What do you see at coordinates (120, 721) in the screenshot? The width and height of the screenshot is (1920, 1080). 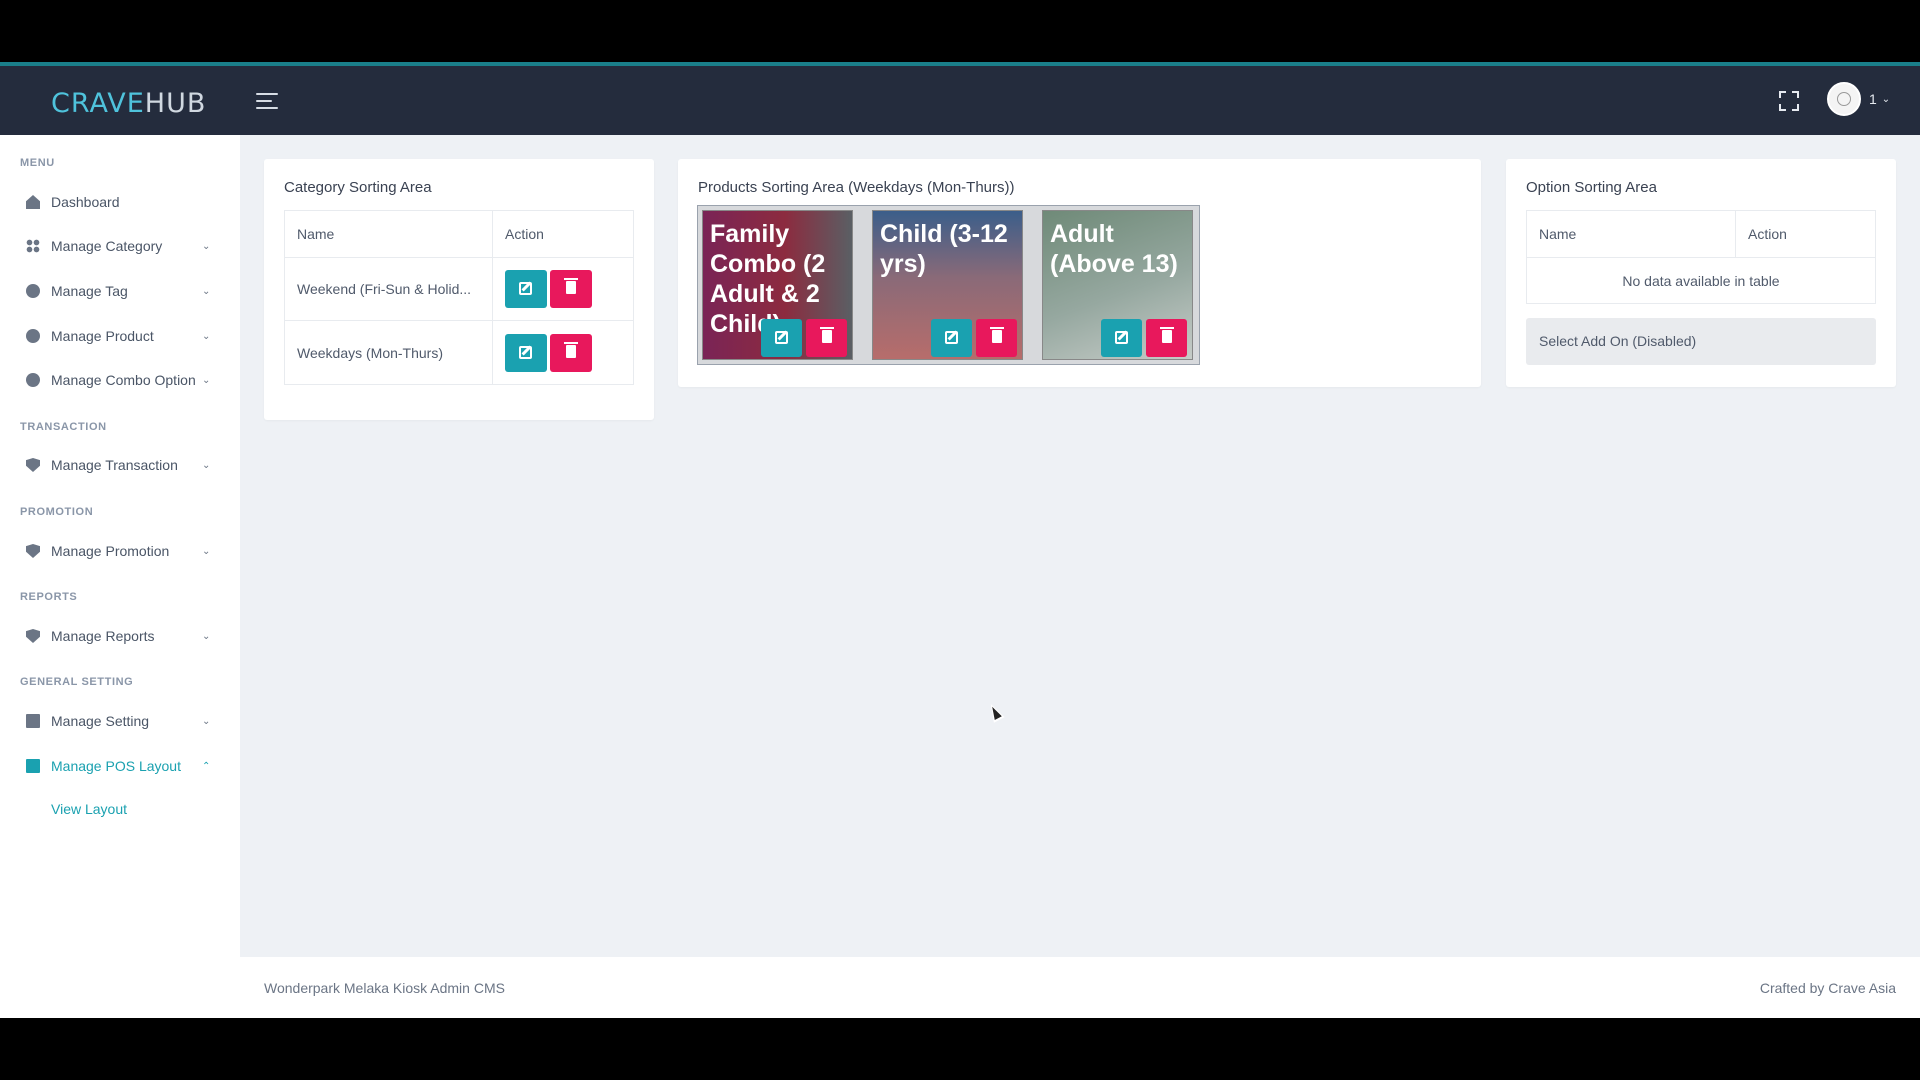 I see `sidebar-item-manage-setting: Manage Setting ⌄` at bounding box center [120, 721].